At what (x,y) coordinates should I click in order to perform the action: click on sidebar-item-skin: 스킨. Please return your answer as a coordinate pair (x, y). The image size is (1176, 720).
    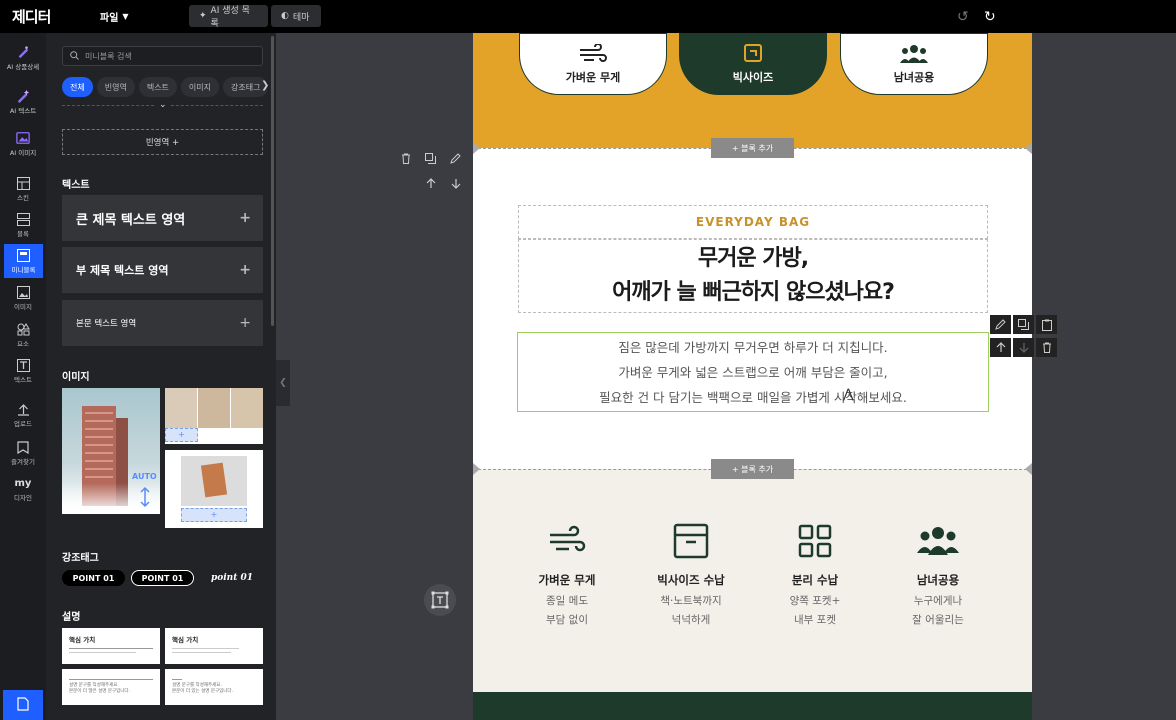
    Looking at the image, I should click on (23, 189).